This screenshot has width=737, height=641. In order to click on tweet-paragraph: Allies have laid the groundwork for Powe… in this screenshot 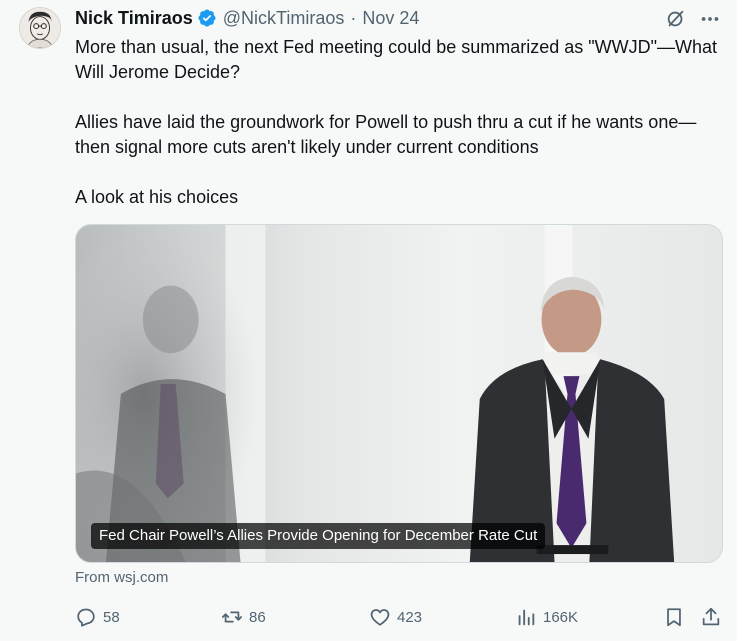, I will do `click(386, 134)`.